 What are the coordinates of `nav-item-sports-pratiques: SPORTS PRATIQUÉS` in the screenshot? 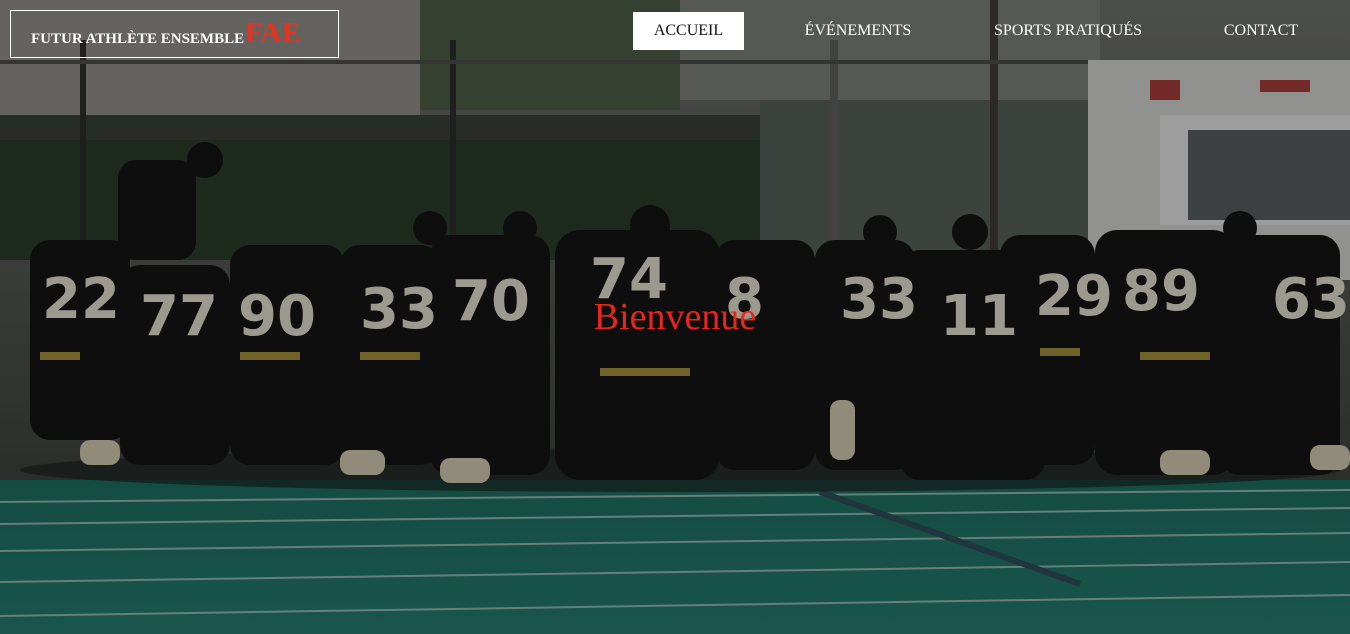 It's located at (1068, 31).